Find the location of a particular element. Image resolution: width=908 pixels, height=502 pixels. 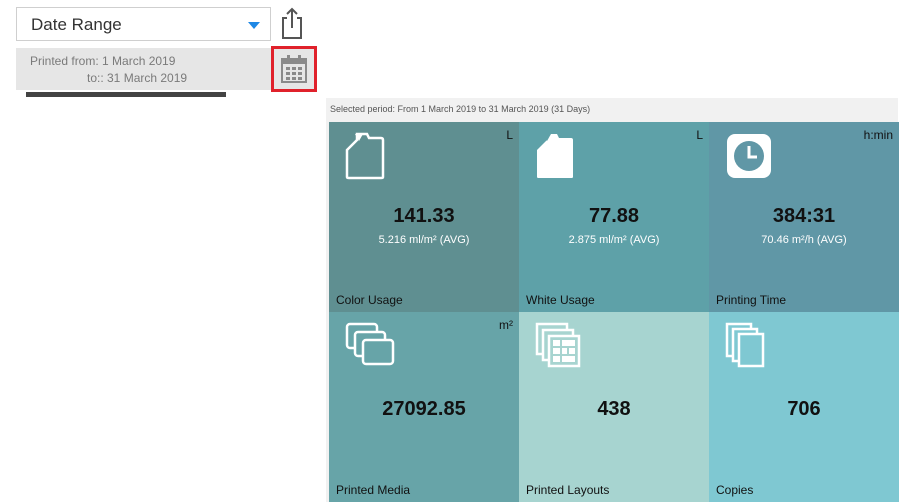

tile-unit: h:min is located at coordinates (878, 135).